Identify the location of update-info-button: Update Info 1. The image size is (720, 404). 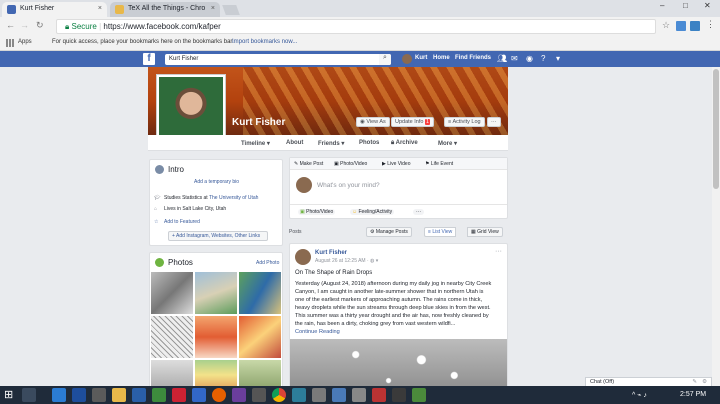
(413, 122).